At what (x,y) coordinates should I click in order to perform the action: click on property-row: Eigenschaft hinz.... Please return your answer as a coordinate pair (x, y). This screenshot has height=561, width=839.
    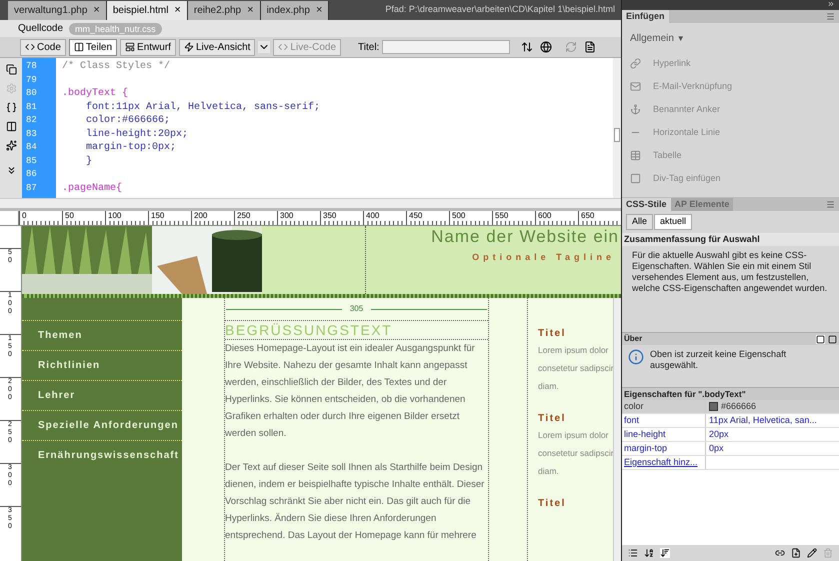
    Looking at the image, I should click on (730, 463).